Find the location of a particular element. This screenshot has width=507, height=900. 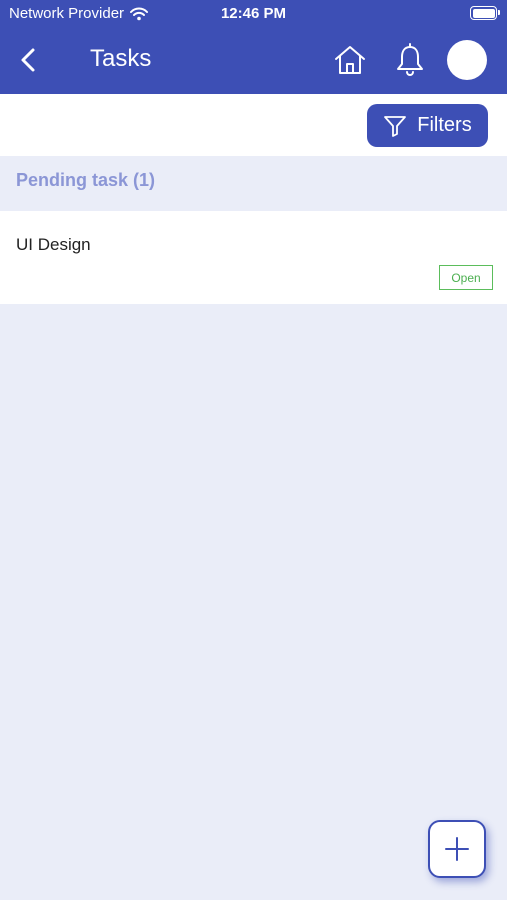

task-card: UI Design Open is located at coordinates (253, 257).